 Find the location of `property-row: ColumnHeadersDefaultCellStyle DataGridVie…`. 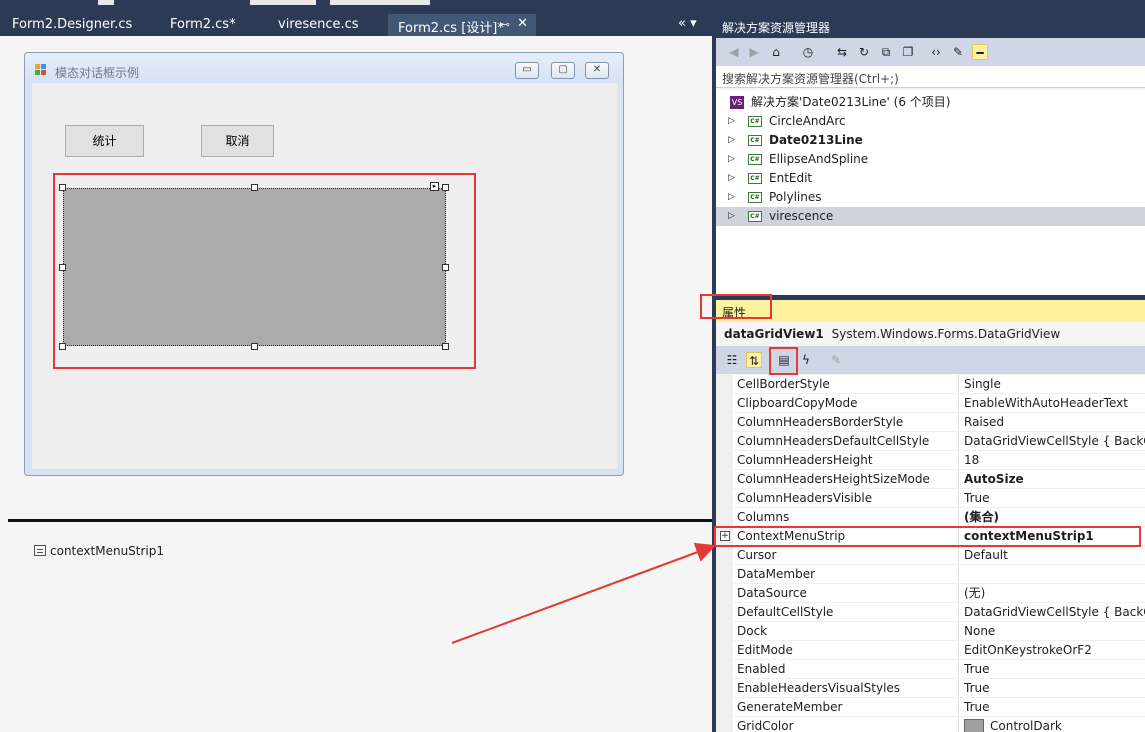

property-row: ColumnHeadersDefaultCellStyle DataGridVie… is located at coordinates (930, 441).